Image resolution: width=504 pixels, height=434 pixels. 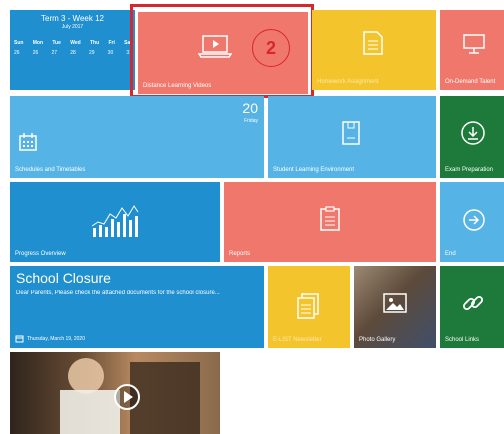 I want to click on newsletter-tile: E-LIST Newsletter, so click(x=309, y=307).